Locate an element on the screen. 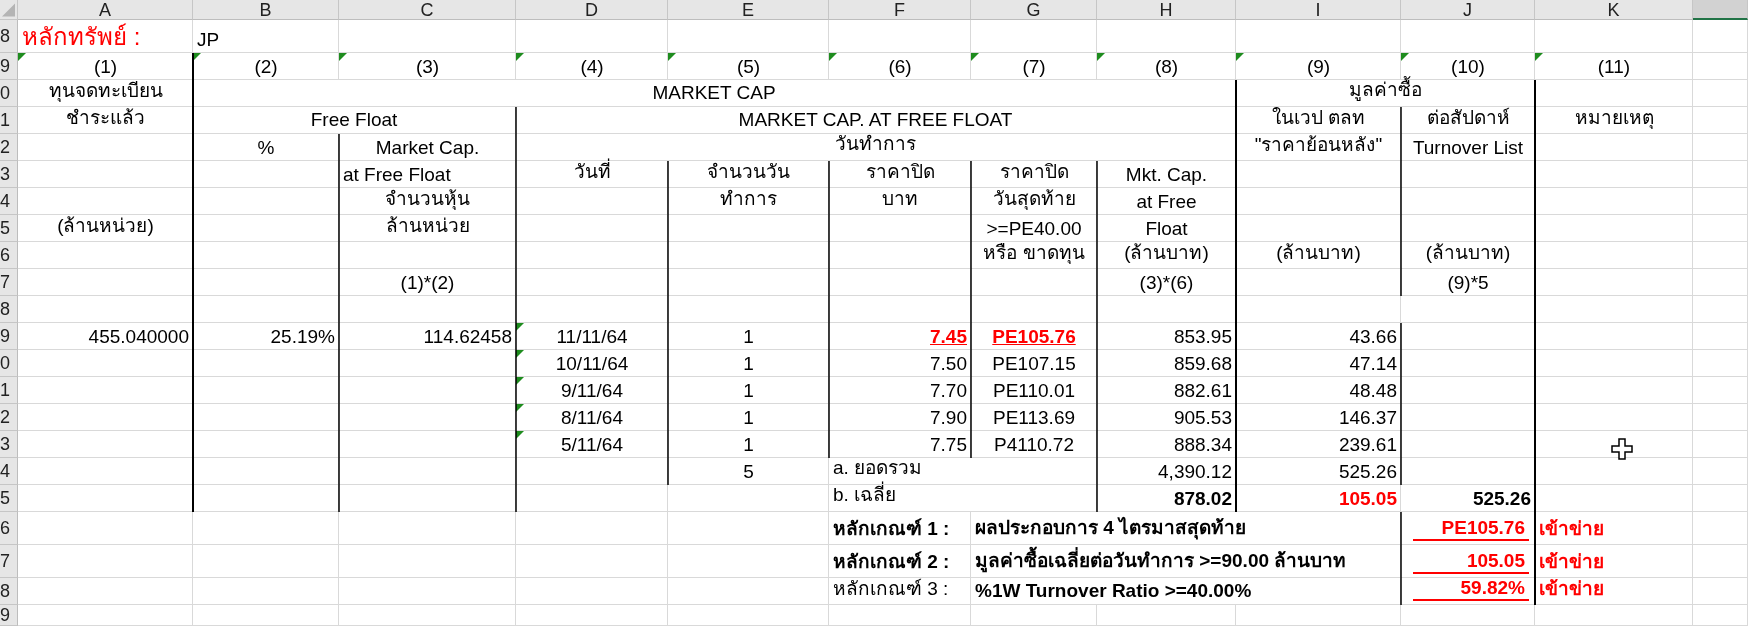 This screenshot has width=1748, height=626. table-cell: 11/11/64 is located at coordinates (592, 336).